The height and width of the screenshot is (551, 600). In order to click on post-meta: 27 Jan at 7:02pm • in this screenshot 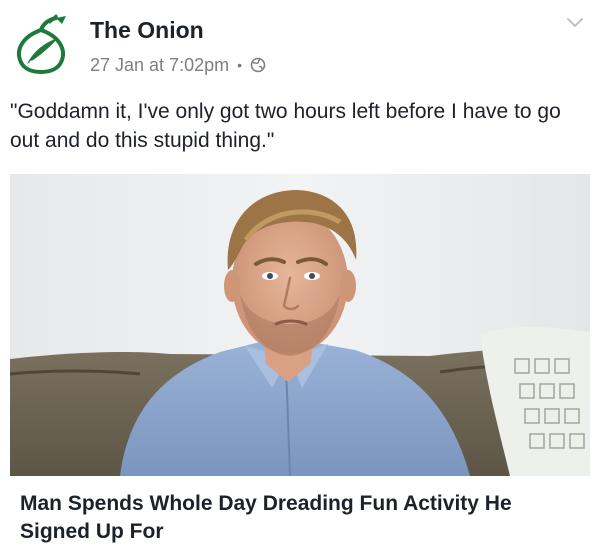, I will do `click(178, 65)`.